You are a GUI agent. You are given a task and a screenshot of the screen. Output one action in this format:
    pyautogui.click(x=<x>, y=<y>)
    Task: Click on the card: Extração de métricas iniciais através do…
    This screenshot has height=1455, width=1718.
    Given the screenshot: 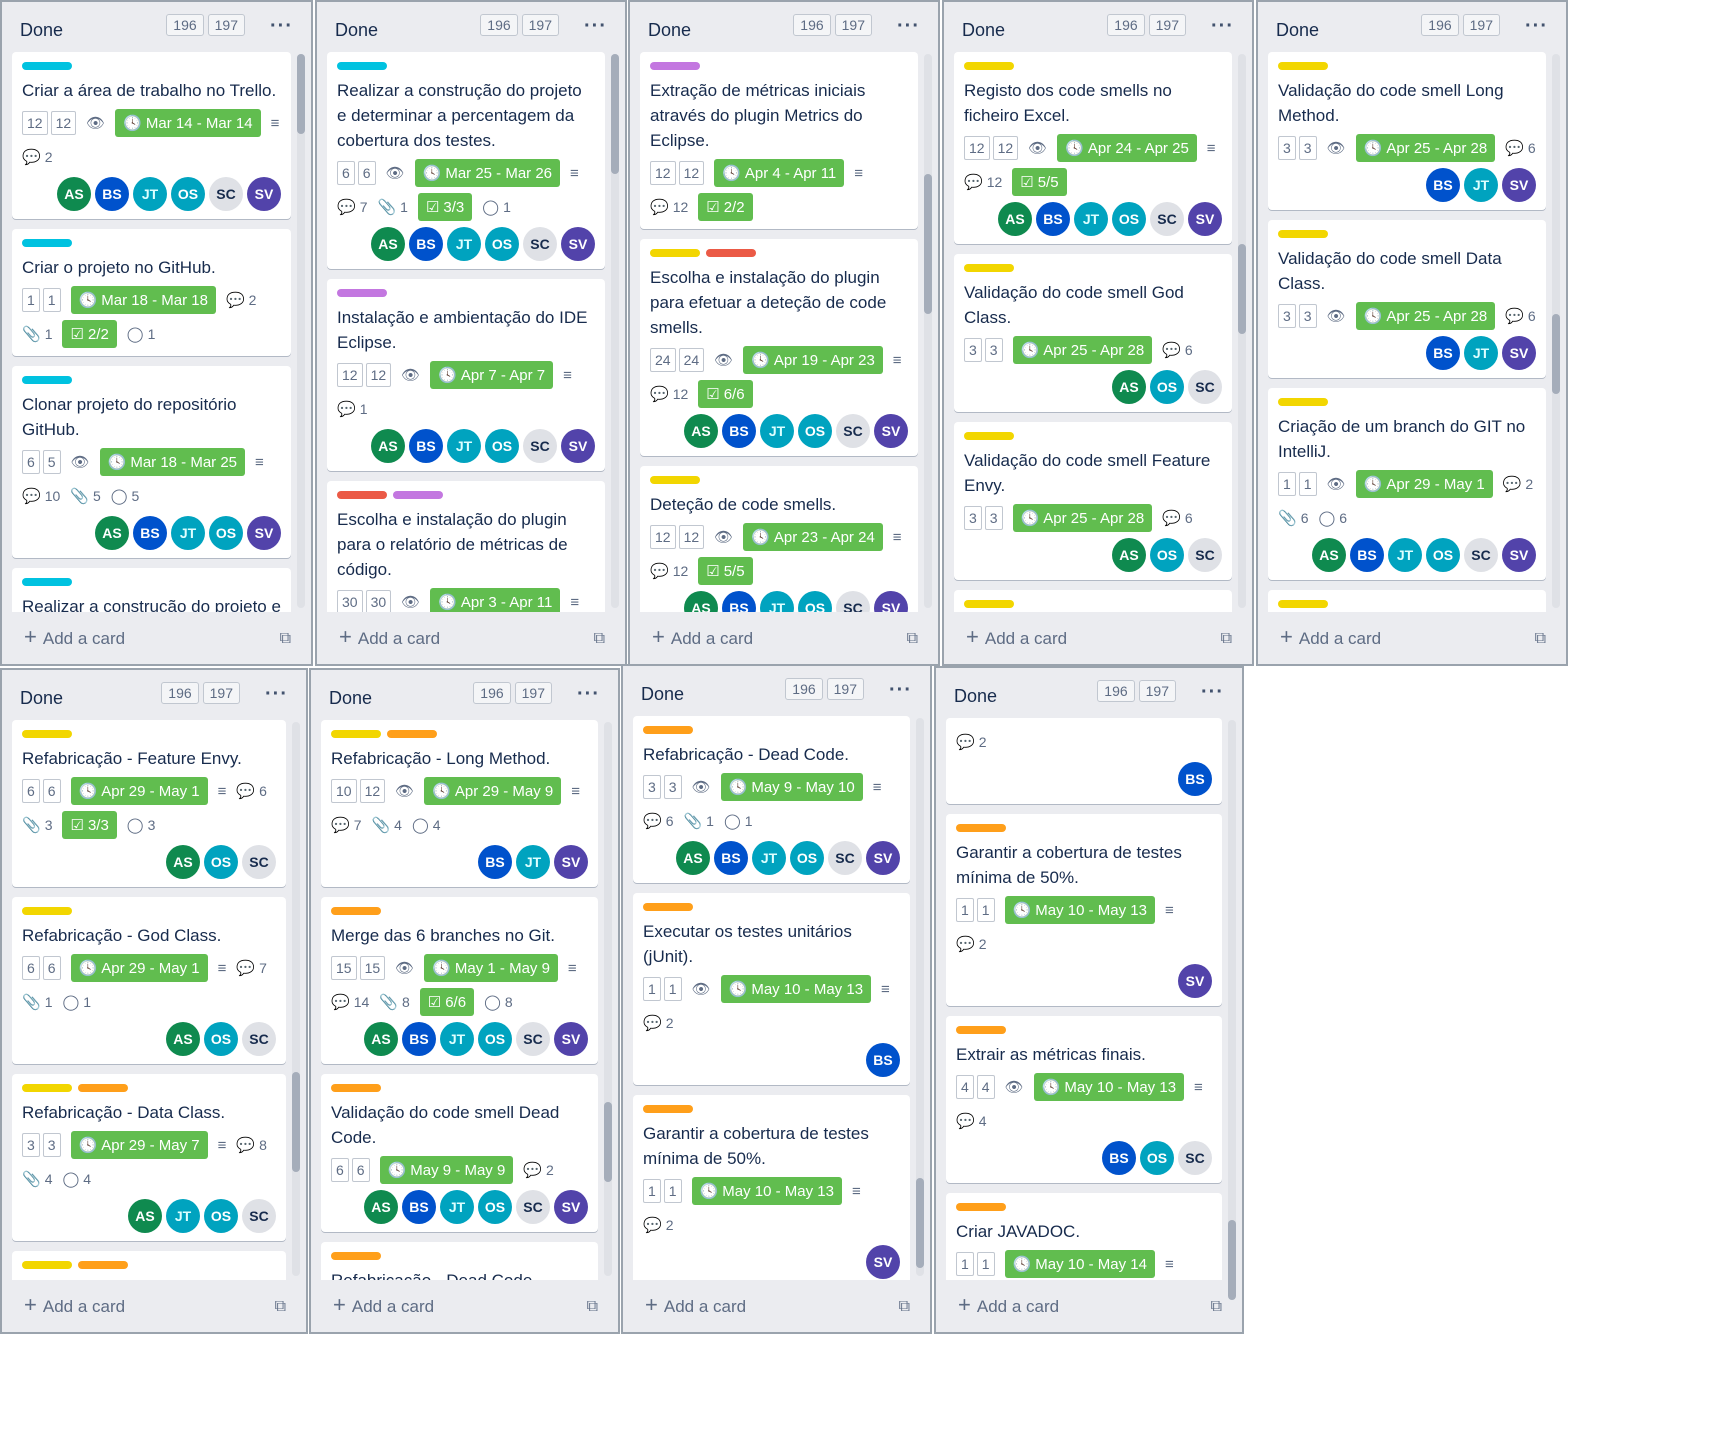 What is the action you would take?
    pyautogui.click(x=779, y=140)
    